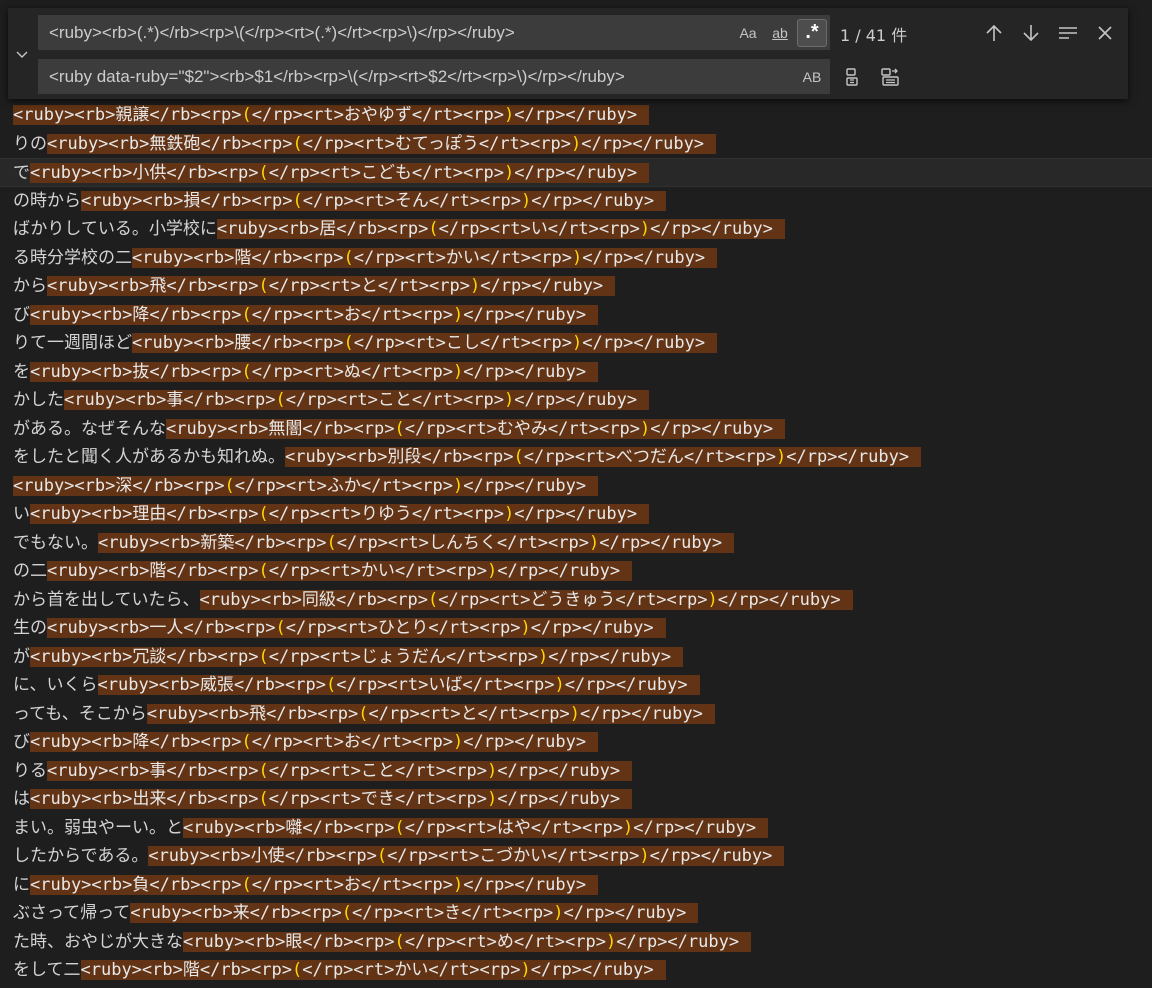 The width and height of the screenshot is (1152, 988). Describe the element at coordinates (352, 884) in the screenshot. I see `ruby-text: お` at that location.